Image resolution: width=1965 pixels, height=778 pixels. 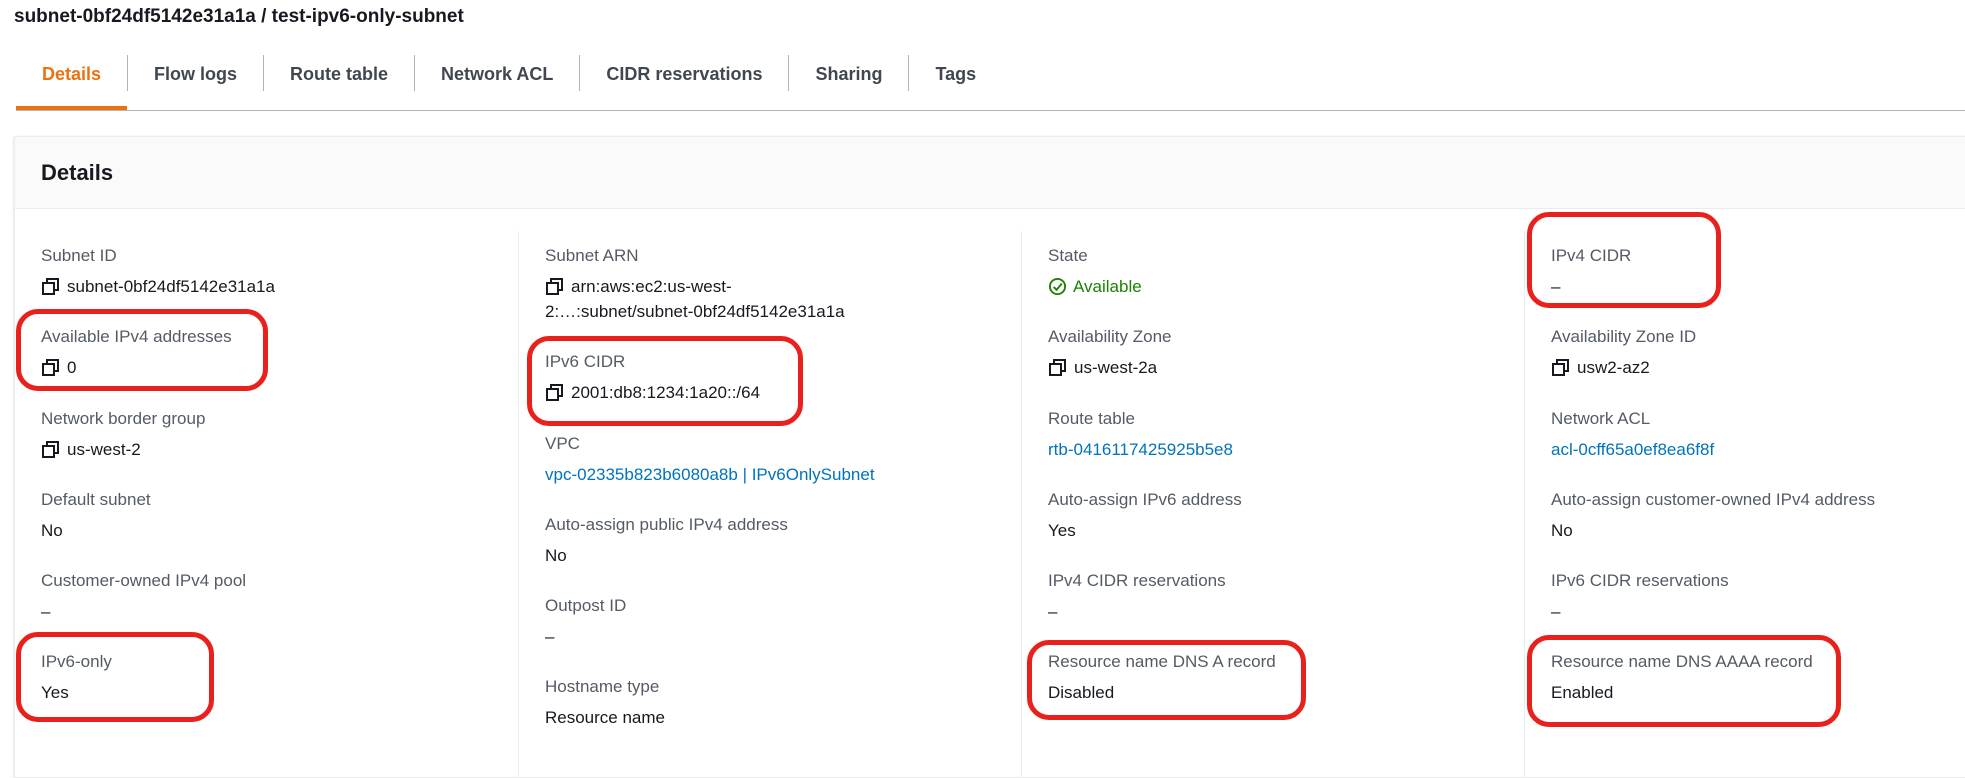 I want to click on field-label: Customer-owned IPv4 pool, so click(x=144, y=580).